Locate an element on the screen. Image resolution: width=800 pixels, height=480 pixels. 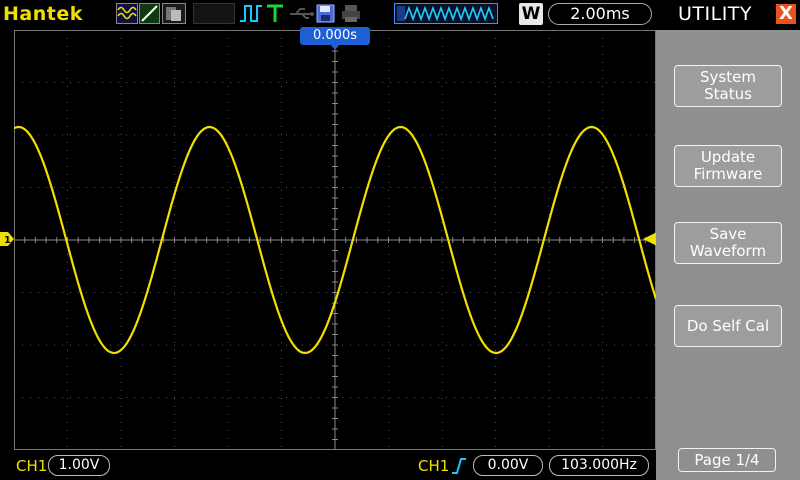
top-status-bar: Hantek W 2.00ms is located at coordinates (328, 14).